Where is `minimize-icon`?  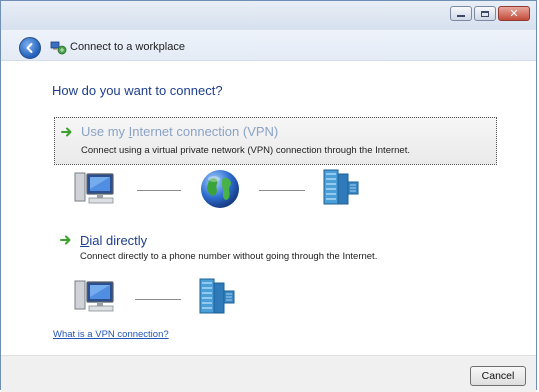
minimize-icon is located at coordinates (461, 16).